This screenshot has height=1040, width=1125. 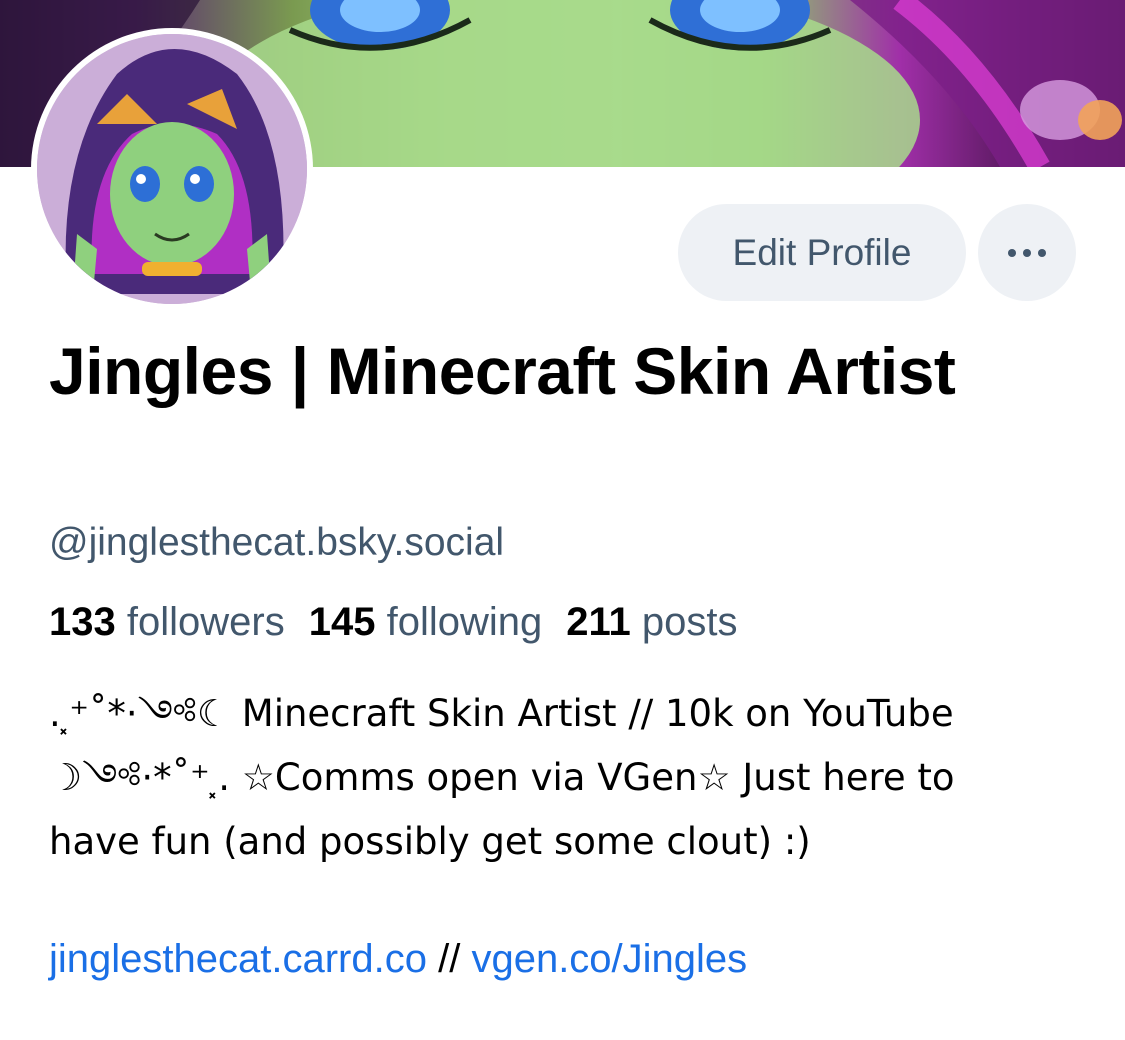 I want to click on avatar, so click(x=172, y=169).